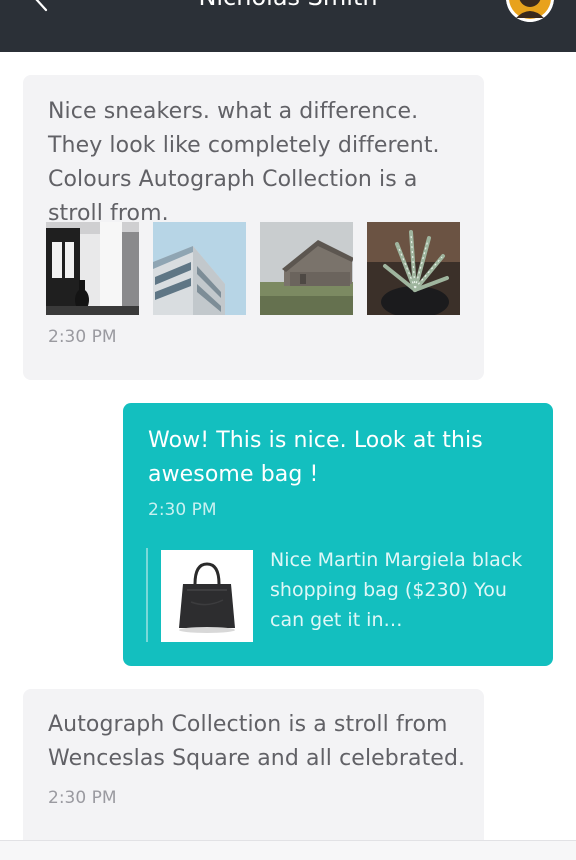  Describe the element at coordinates (306, 268) in the screenshot. I see `attachment-barn-photo` at that location.